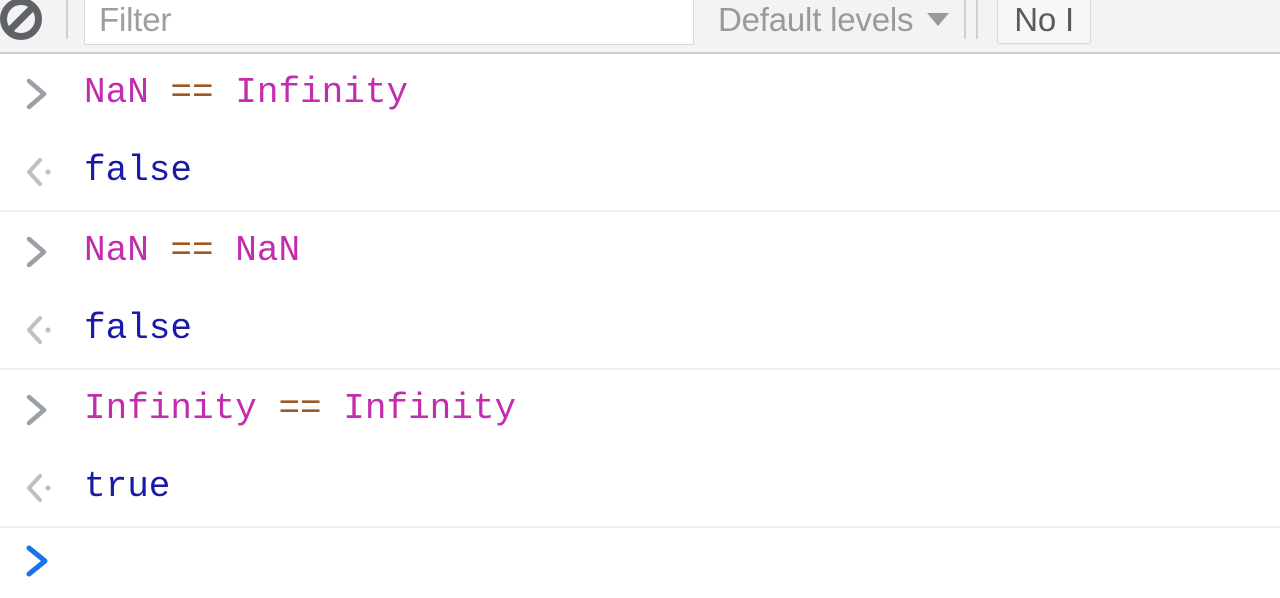  What do you see at coordinates (21, 20) in the screenshot?
I see `clear-console-icon` at bounding box center [21, 20].